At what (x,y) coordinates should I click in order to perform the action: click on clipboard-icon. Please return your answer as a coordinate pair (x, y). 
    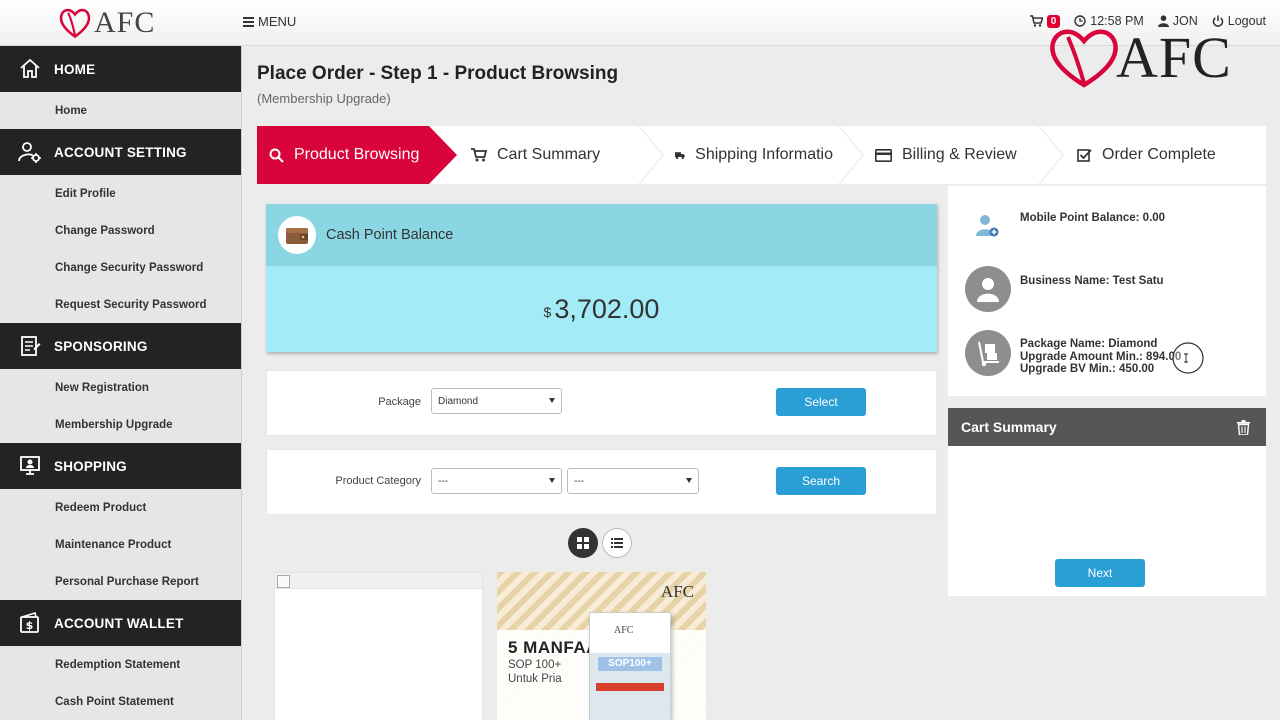
    Looking at the image, I should click on (31, 346).